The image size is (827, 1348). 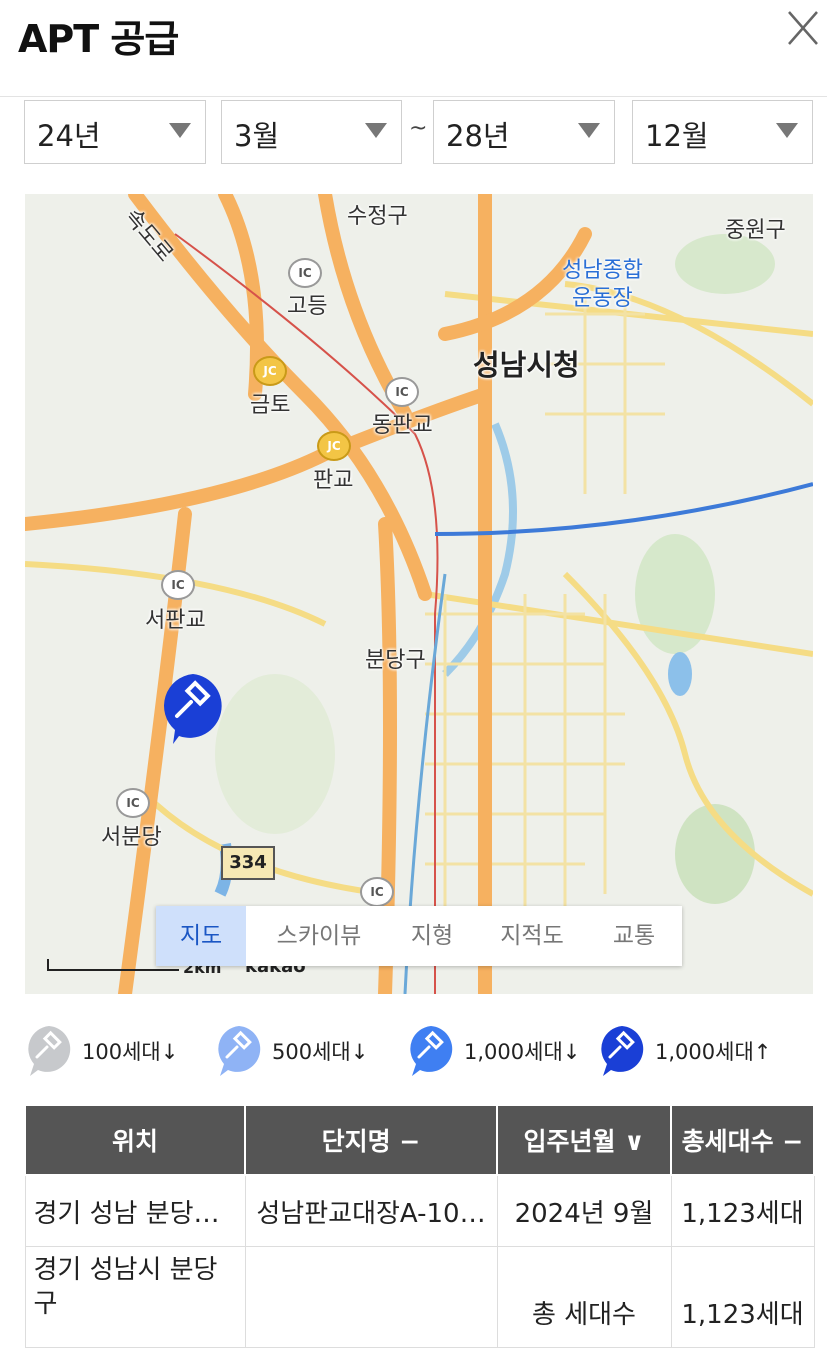 What do you see at coordinates (371, 1297) in the screenshot?
I see `cell-complex-name` at bounding box center [371, 1297].